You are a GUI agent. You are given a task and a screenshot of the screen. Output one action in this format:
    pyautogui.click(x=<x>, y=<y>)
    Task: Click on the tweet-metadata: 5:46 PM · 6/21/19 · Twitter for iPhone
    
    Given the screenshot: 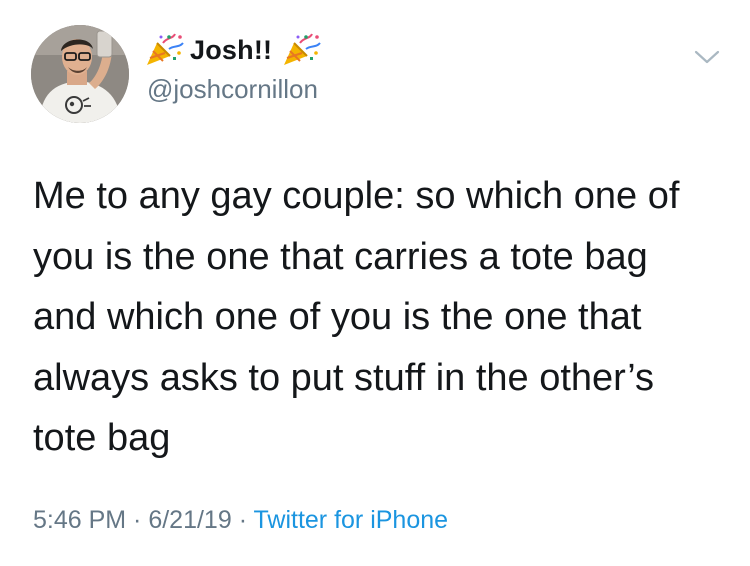 What is the action you would take?
    pyautogui.click(x=240, y=520)
    